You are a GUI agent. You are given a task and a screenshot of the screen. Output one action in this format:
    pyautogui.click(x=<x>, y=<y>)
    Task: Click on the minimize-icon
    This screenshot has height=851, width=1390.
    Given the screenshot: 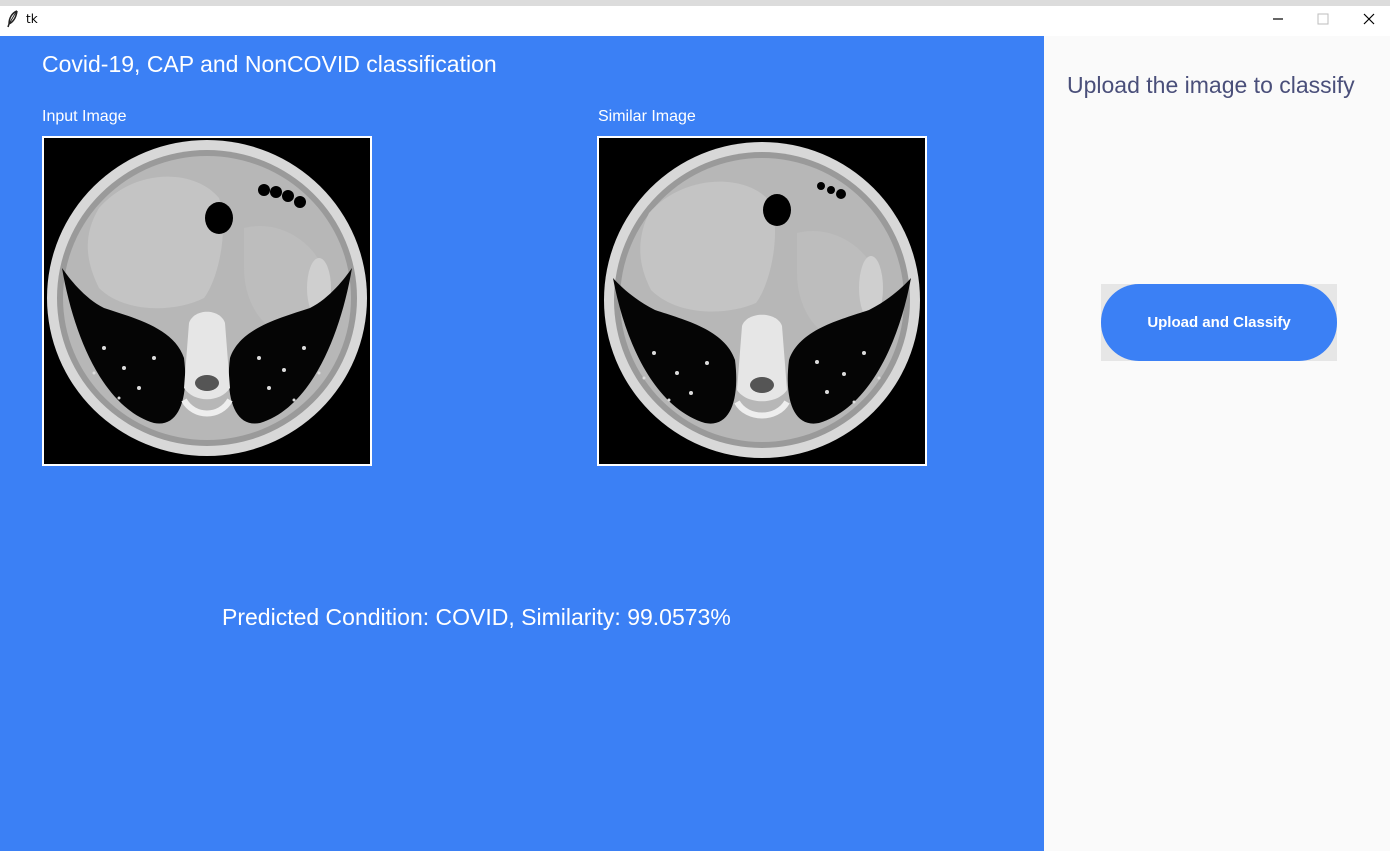 What is the action you would take?
    pyautogui.click(x=1278, y=21)
    